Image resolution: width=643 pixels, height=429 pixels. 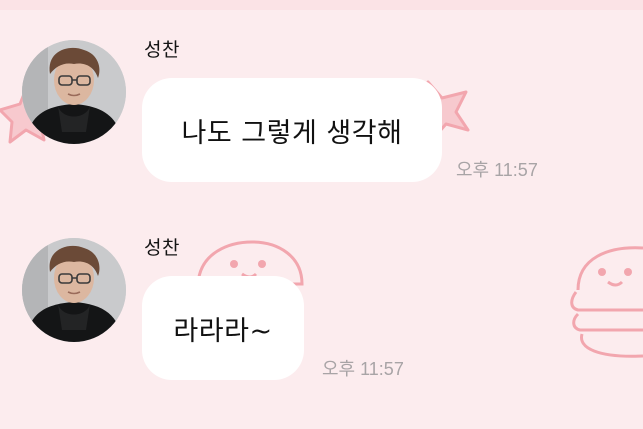 I want to click on top-strip, so click(x=321, y=5).